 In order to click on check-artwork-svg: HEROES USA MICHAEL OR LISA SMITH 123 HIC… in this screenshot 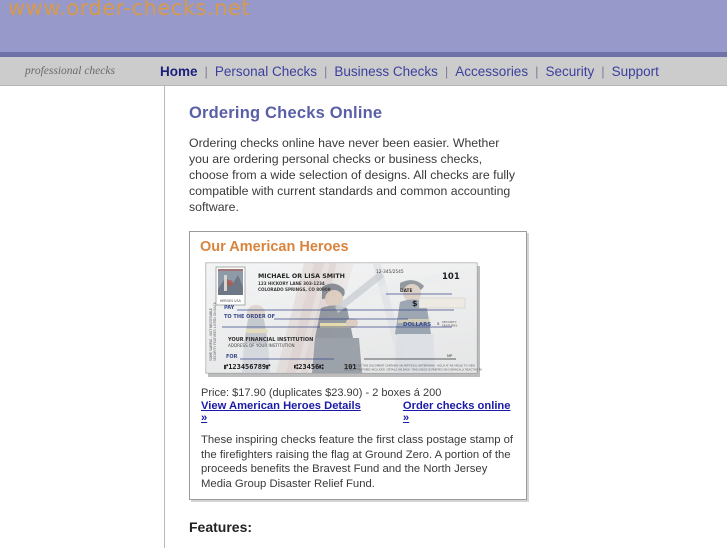, I will do `click(343, 319)`.